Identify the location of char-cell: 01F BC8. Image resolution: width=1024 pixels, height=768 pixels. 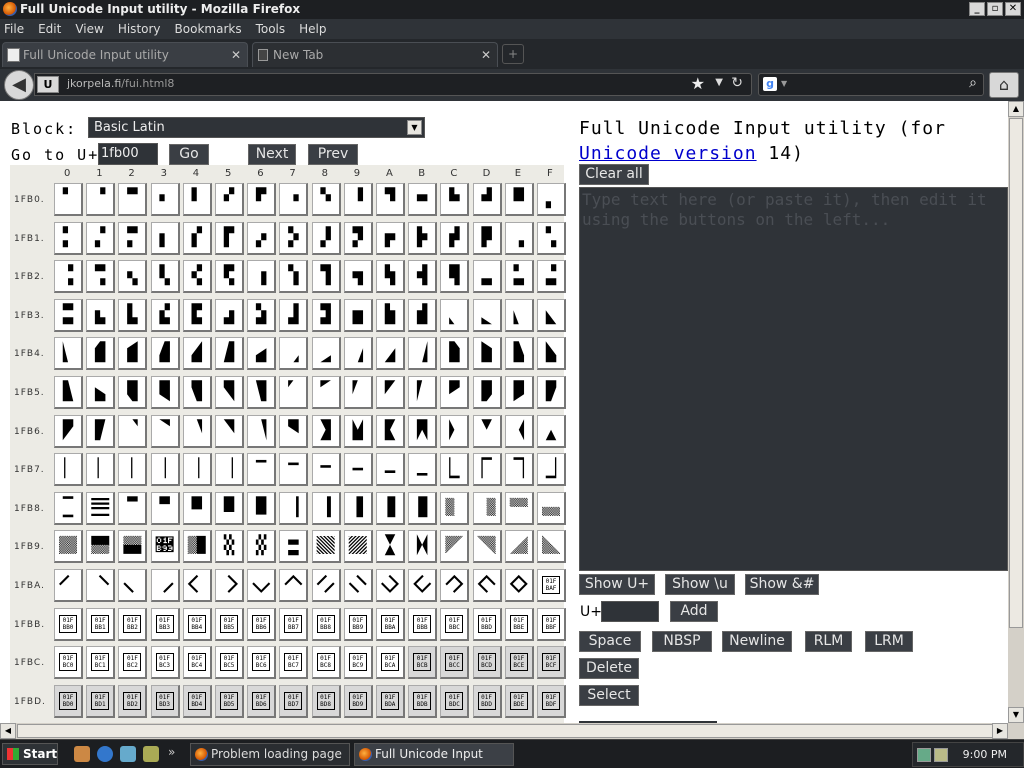
(326, 663).